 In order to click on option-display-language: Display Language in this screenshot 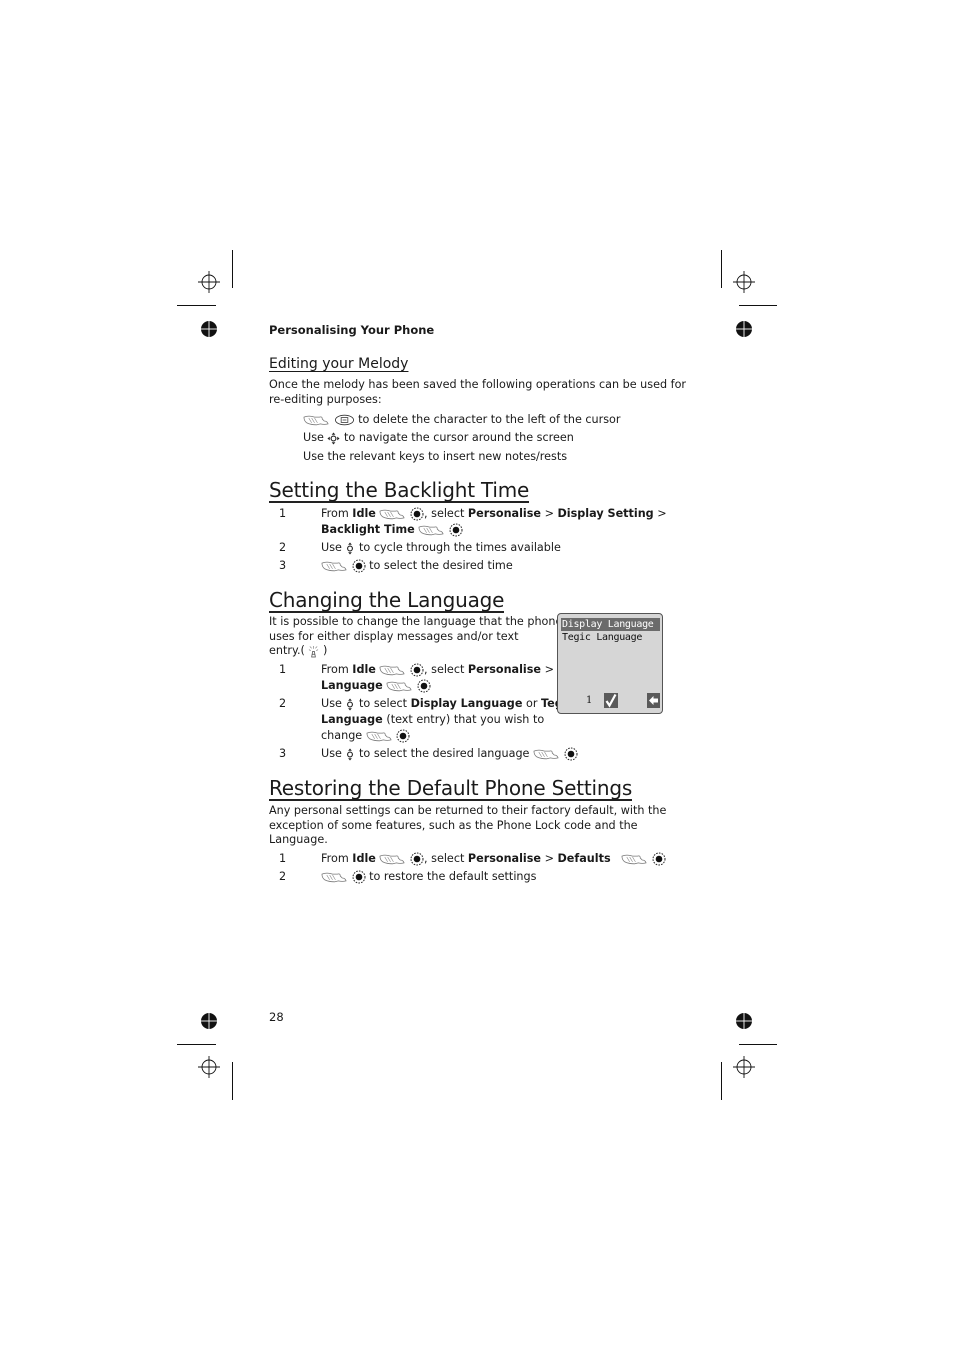, I will do `click(466, 703)`.